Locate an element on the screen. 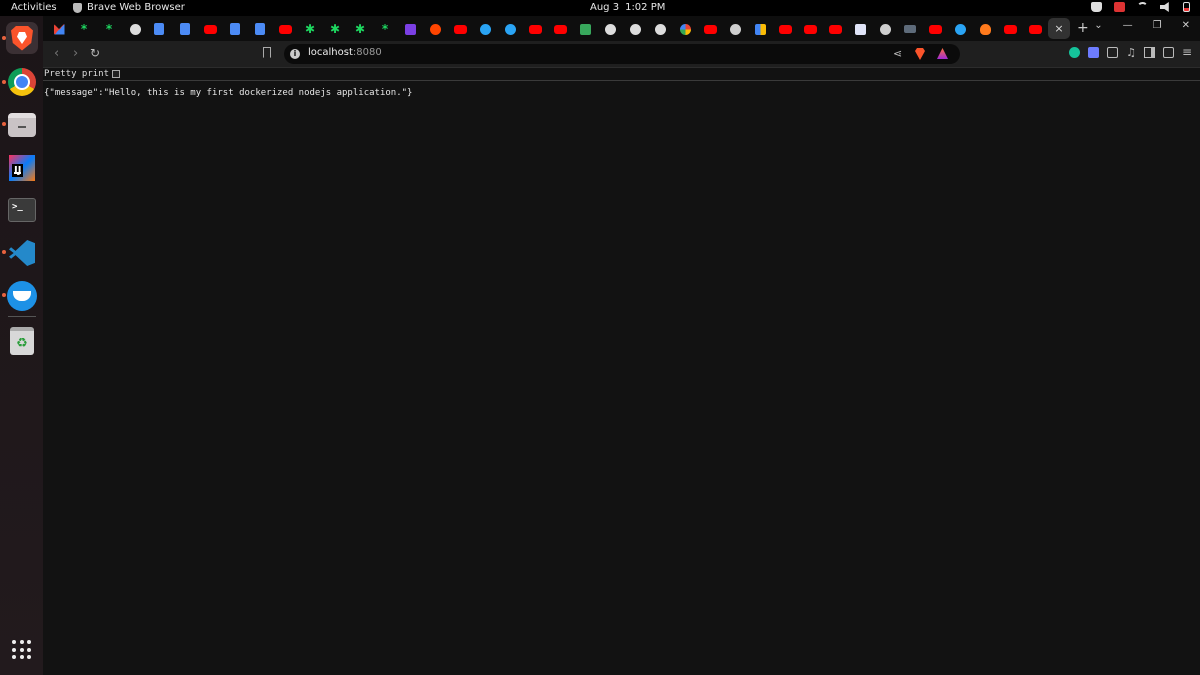  grammarly-icon is located at coordinates (1075, 52).